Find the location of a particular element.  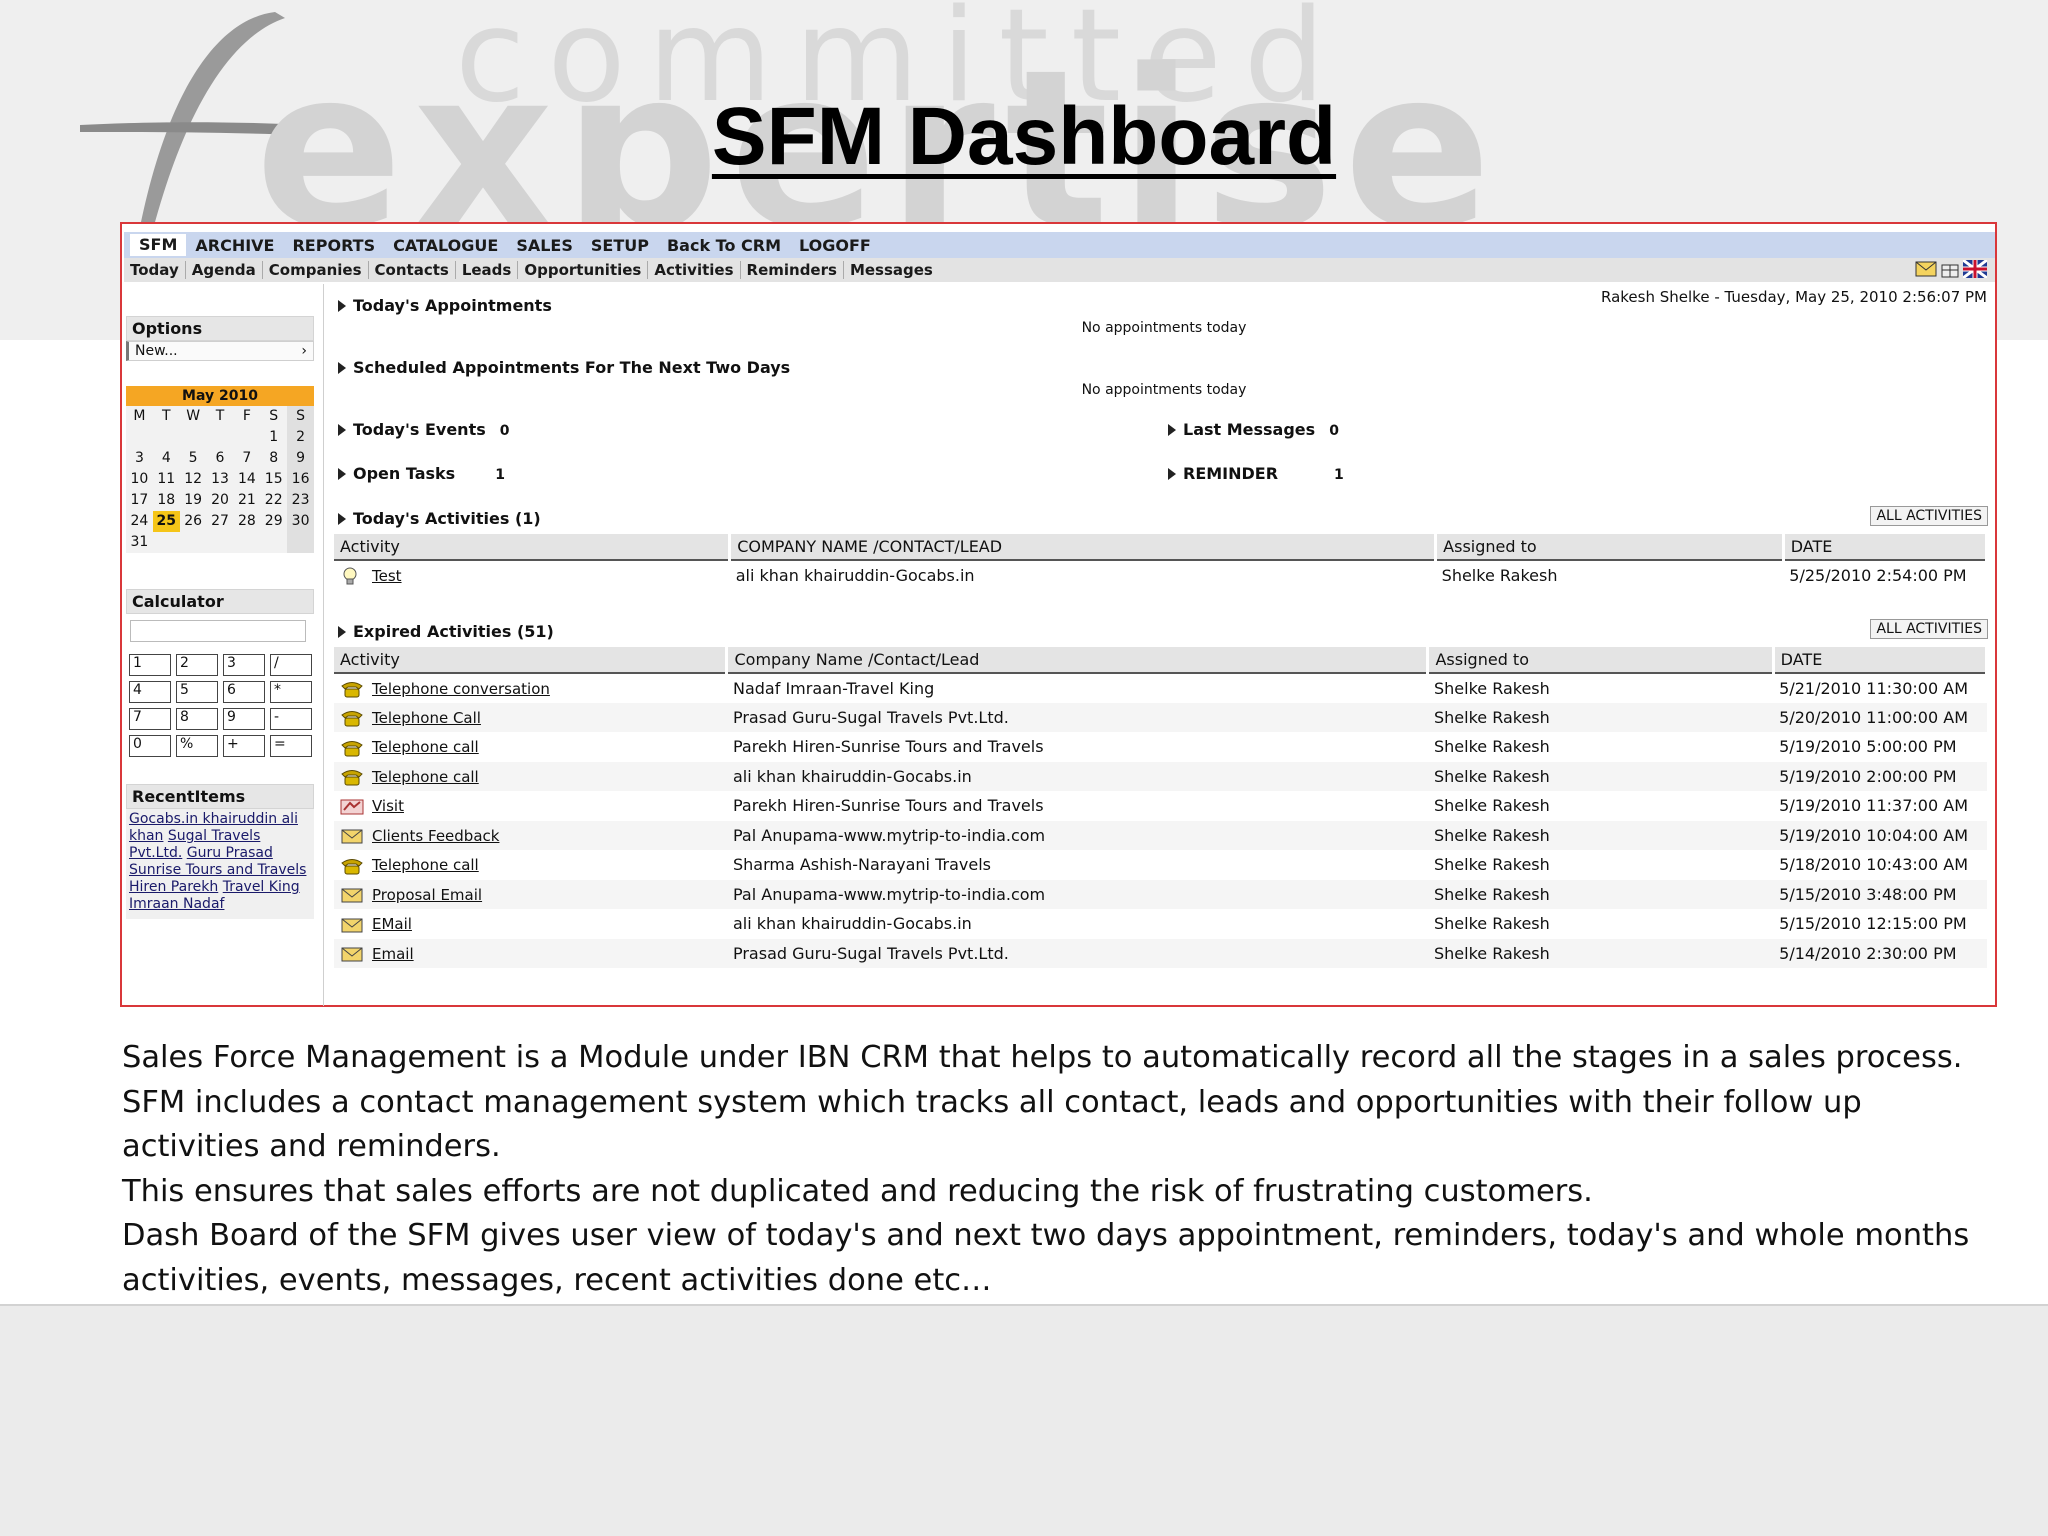

menu-back-to-crm: Back To CRM is located at coordinates (724, 245).